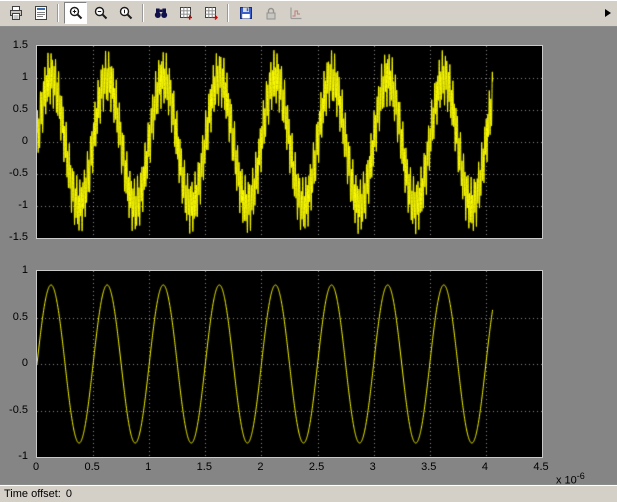 The image size is (617, 502). I want to click on restore-axes-settings-button, so click(210, 13).